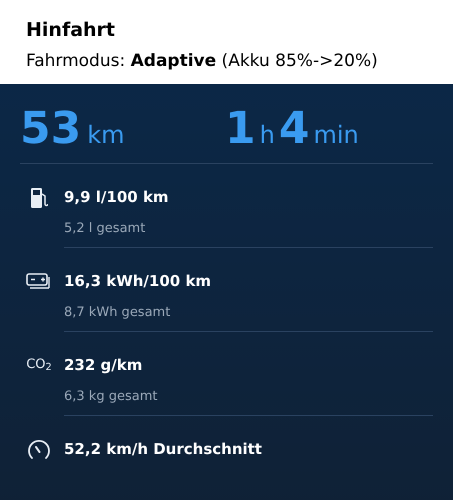 The height and width of the screenshot is (500, 453). Describe the element at coordinates (106, 135) in the screenshot. I see `distance-unit: km` at that location.